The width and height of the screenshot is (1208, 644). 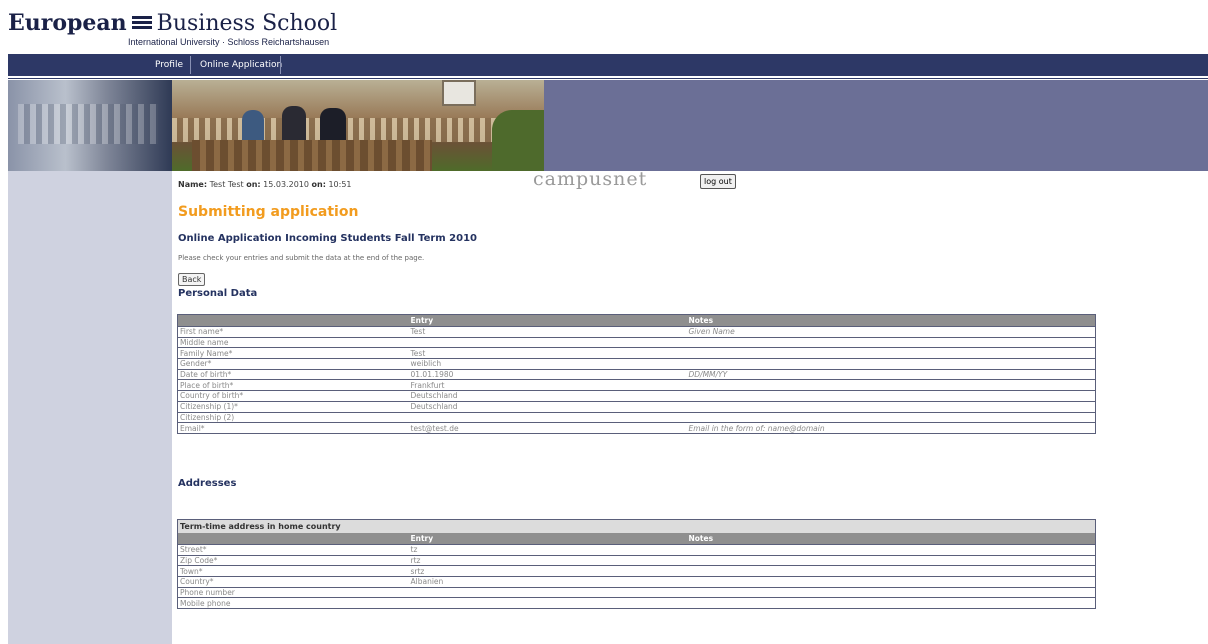 I want to click on field-label: Gender*, so click(x=293, y=364).